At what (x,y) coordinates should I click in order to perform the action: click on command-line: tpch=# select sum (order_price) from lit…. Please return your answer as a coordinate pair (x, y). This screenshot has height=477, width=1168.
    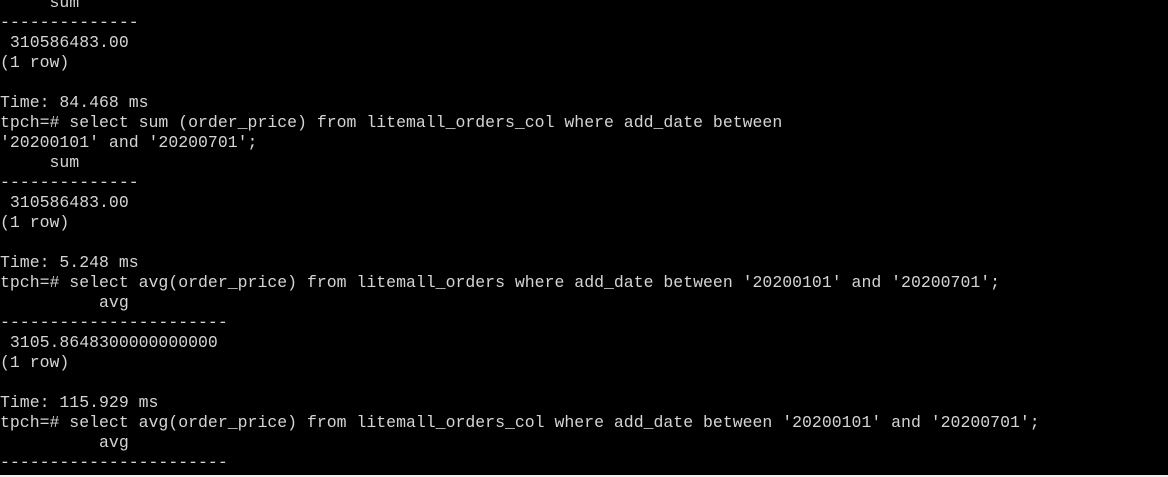
    Looking at the image, I should click on (391, 122).